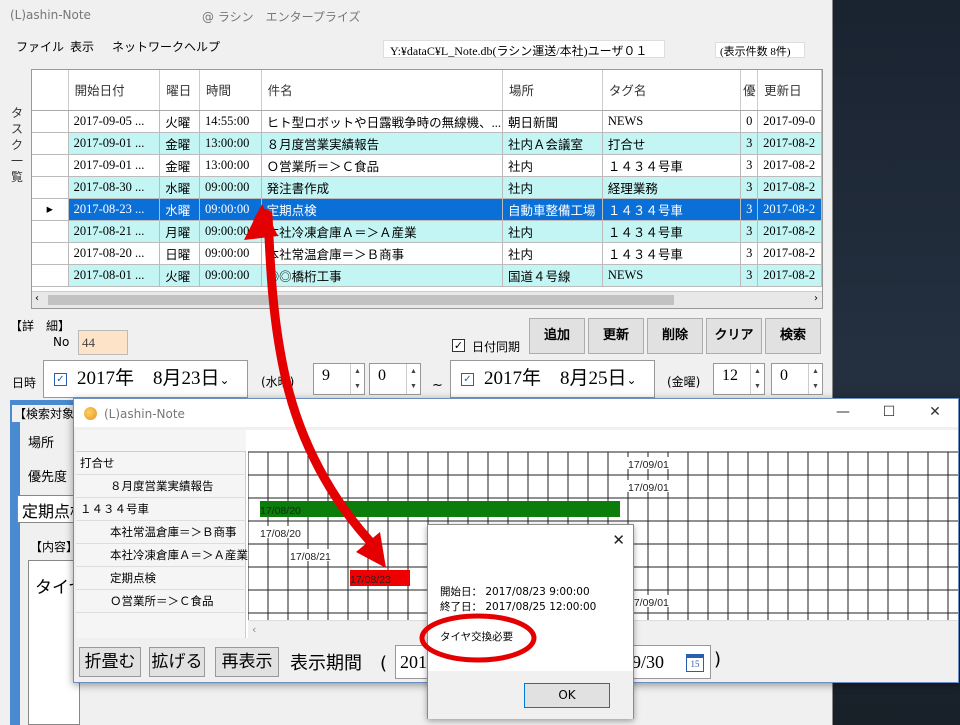 This screenshot has width=960, height=725. What do you see at coordinates (789, 121) in the screenshot?
I see `table-cell-updated: 2017-09-0` at bounding box center [789, 121].